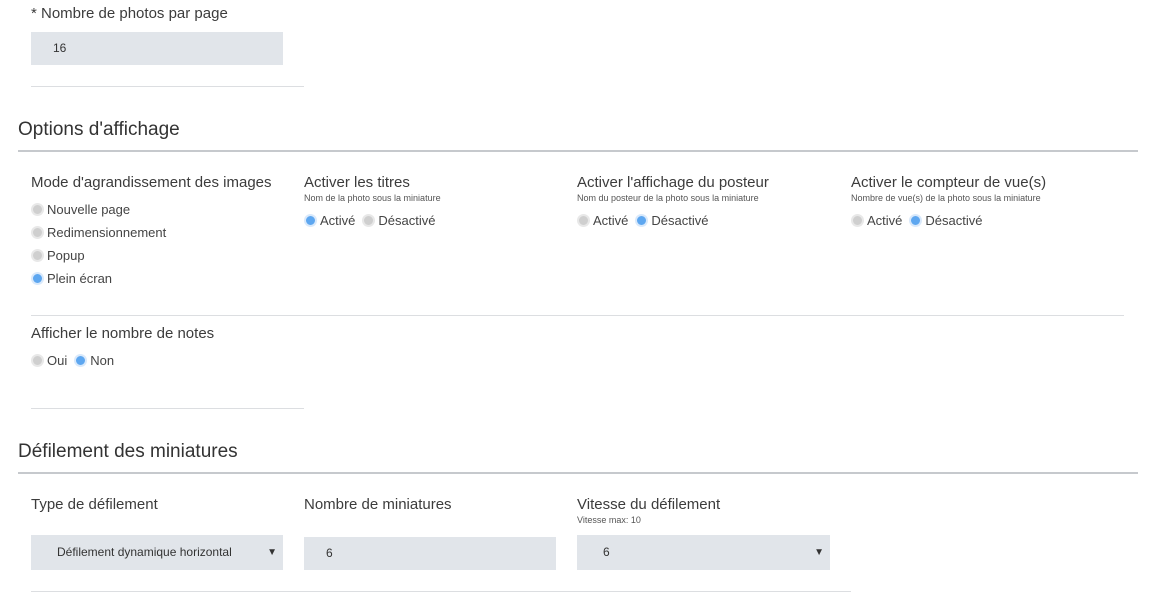  I want to click on enlarge-mode-option-new-page: Nouvelle page, so click(84, 209).